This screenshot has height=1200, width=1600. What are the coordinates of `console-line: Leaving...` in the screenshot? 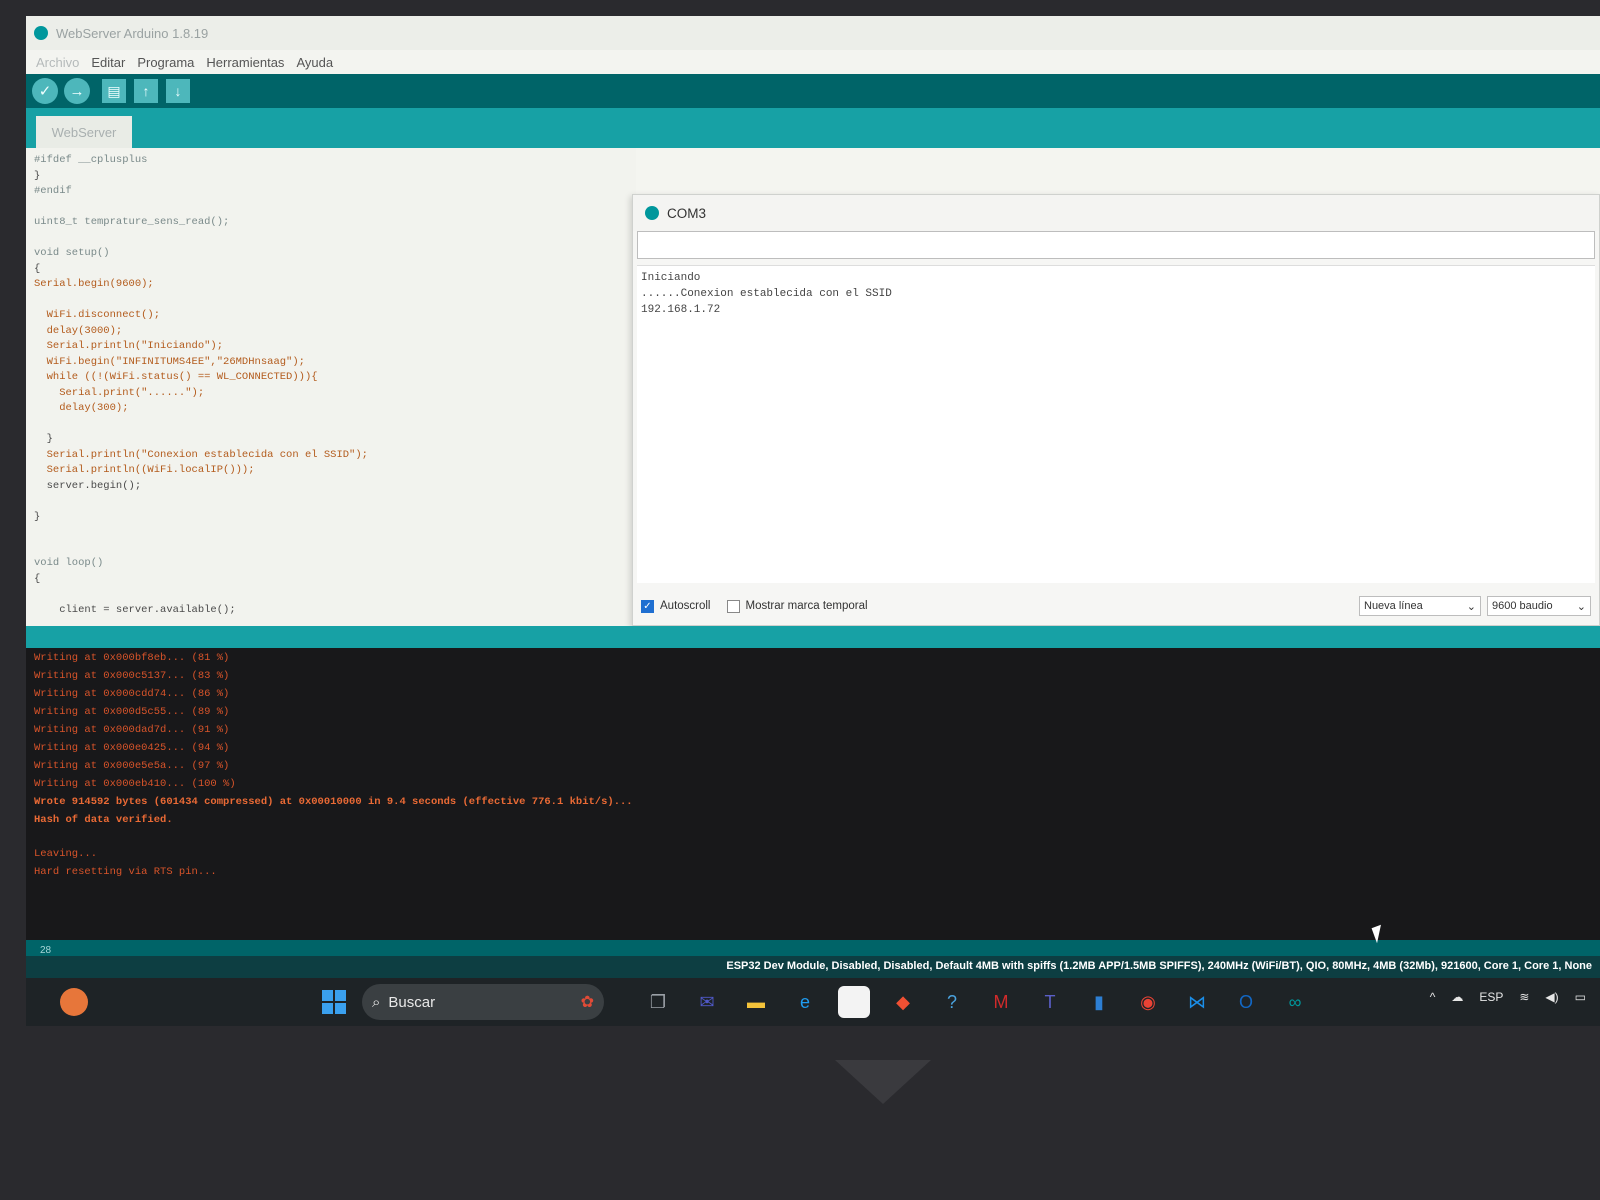 It's located at (66, 854).